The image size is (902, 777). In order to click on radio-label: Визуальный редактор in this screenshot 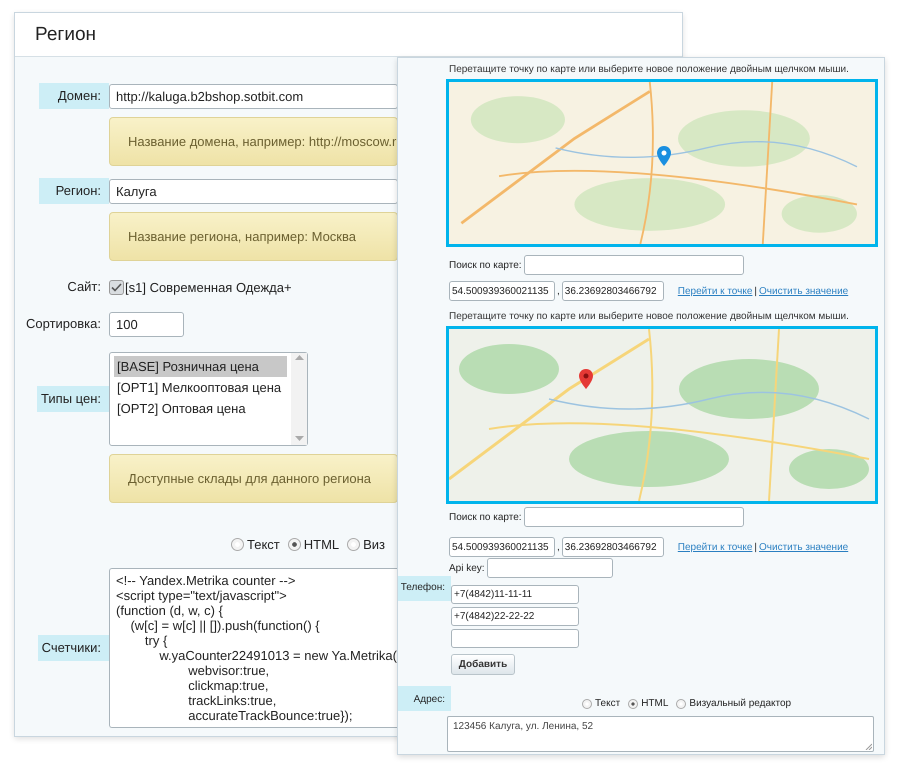, I will do `click(740, 703)`.